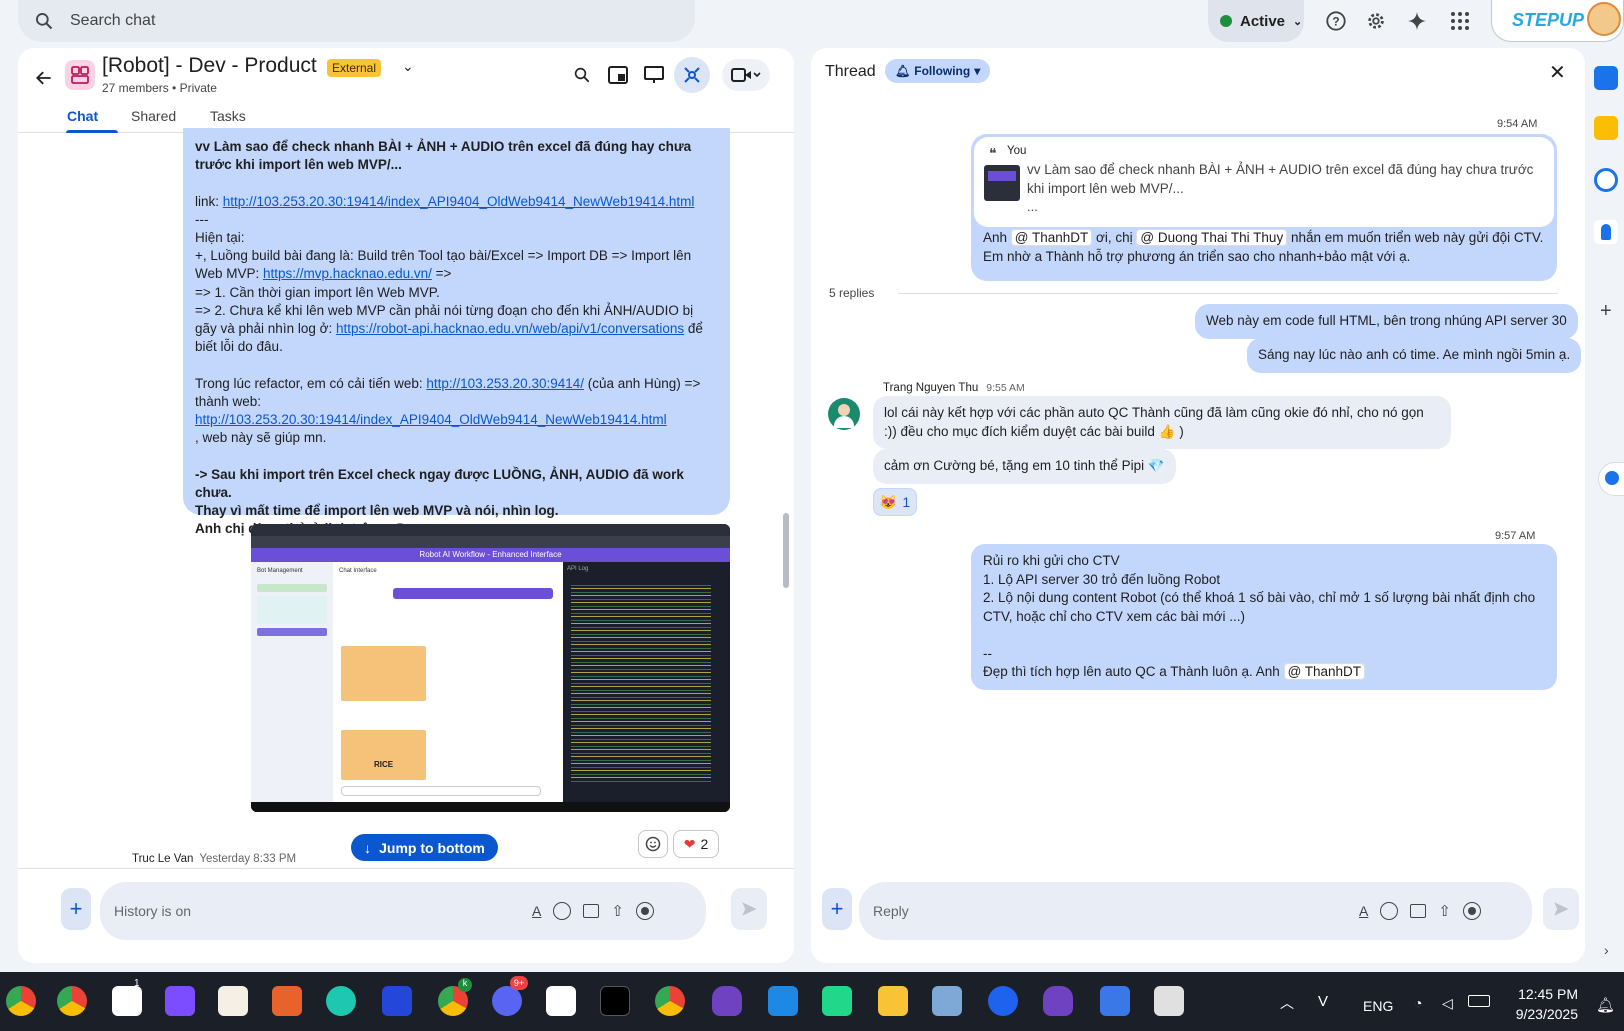 The image size is (1624, 1031). What do you see at coordinates (893, 1001) in the screenshot?
I see `file-explorer-icon` at bounding box center [893, 1001].